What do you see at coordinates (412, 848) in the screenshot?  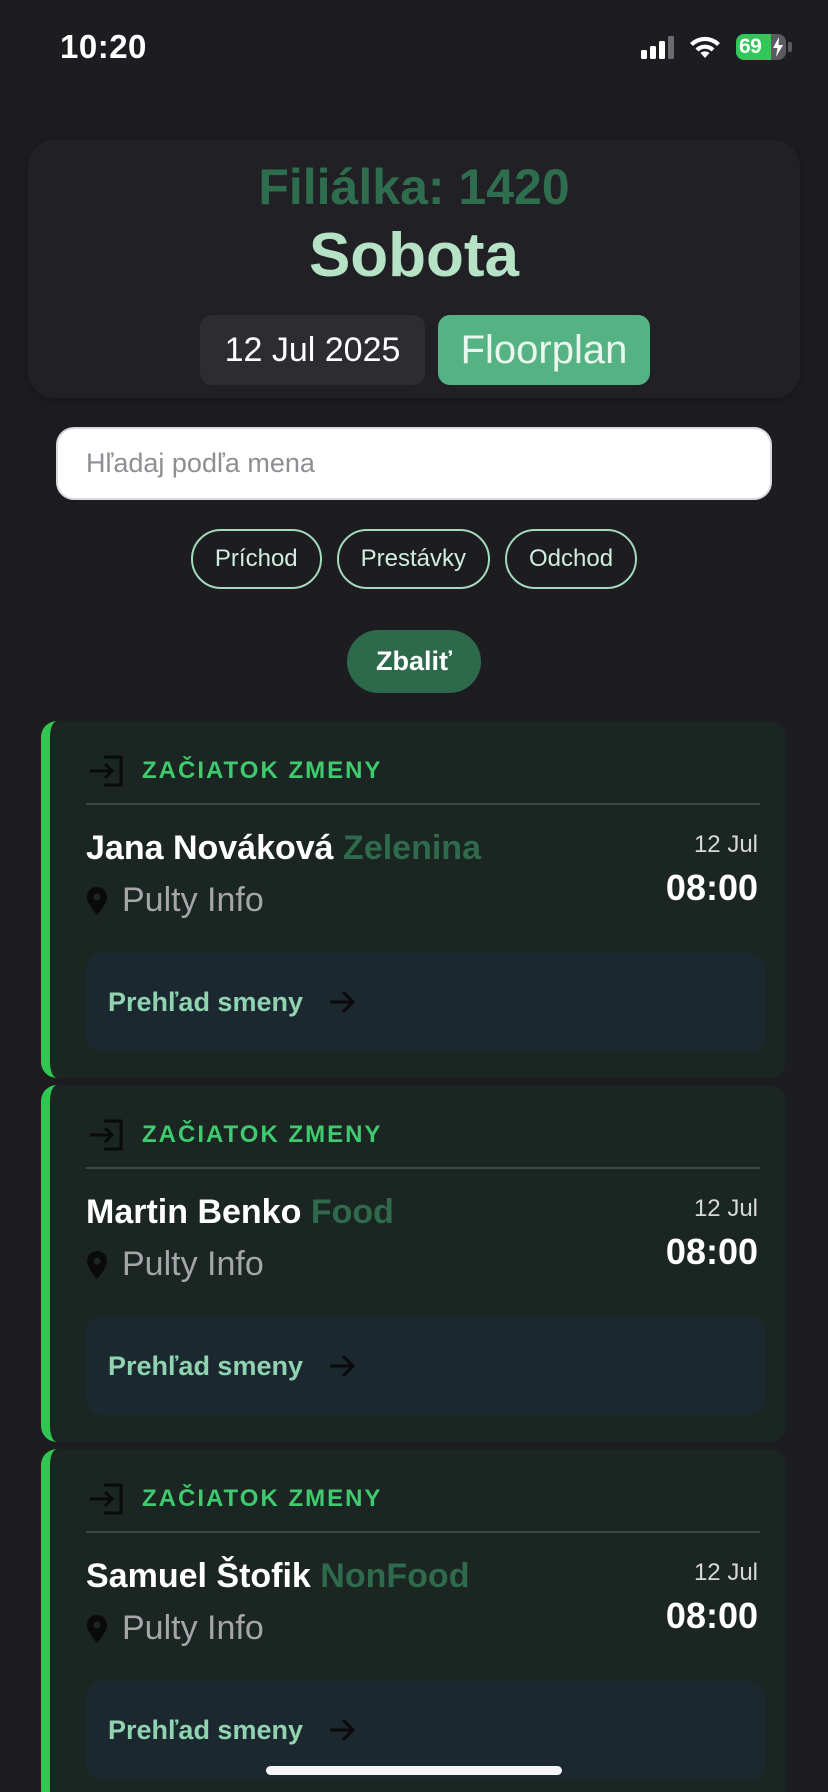 I see `employee-department: Zelenina` at bounding box center [412, 848].